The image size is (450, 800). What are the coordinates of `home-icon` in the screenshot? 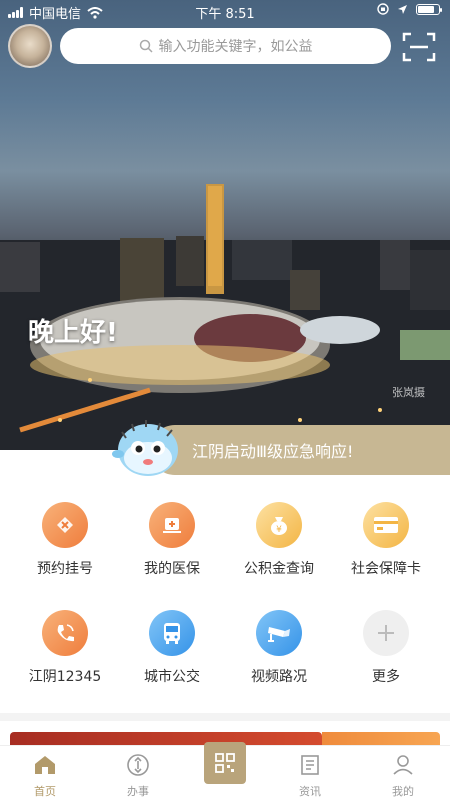 It's located at (45, 765).